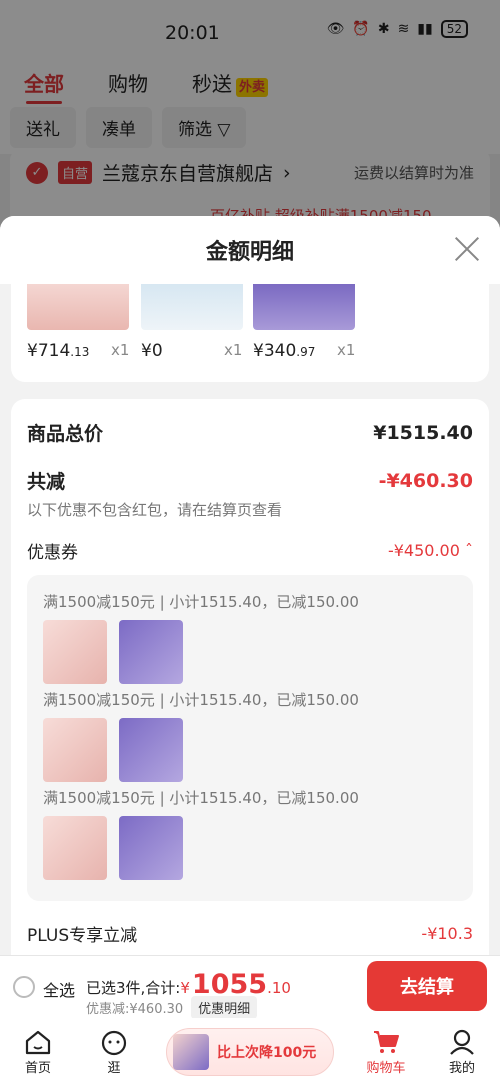  I want to click on coupon-row: 优惠券 -¥450.00 ˆ, so click(250, 550).